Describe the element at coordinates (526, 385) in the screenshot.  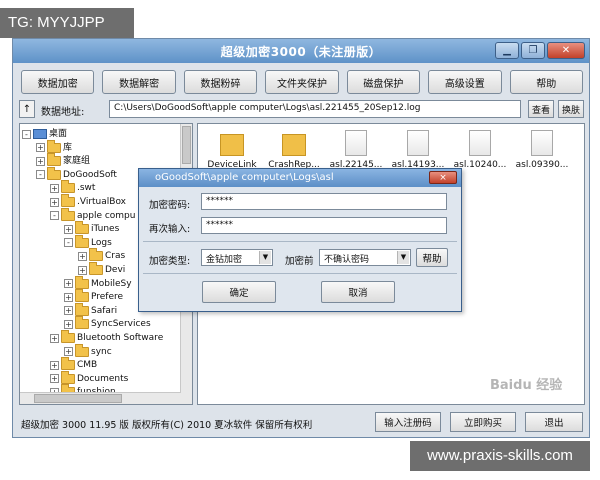
I see `baidu-watermark: Baidu 经验` at that location.